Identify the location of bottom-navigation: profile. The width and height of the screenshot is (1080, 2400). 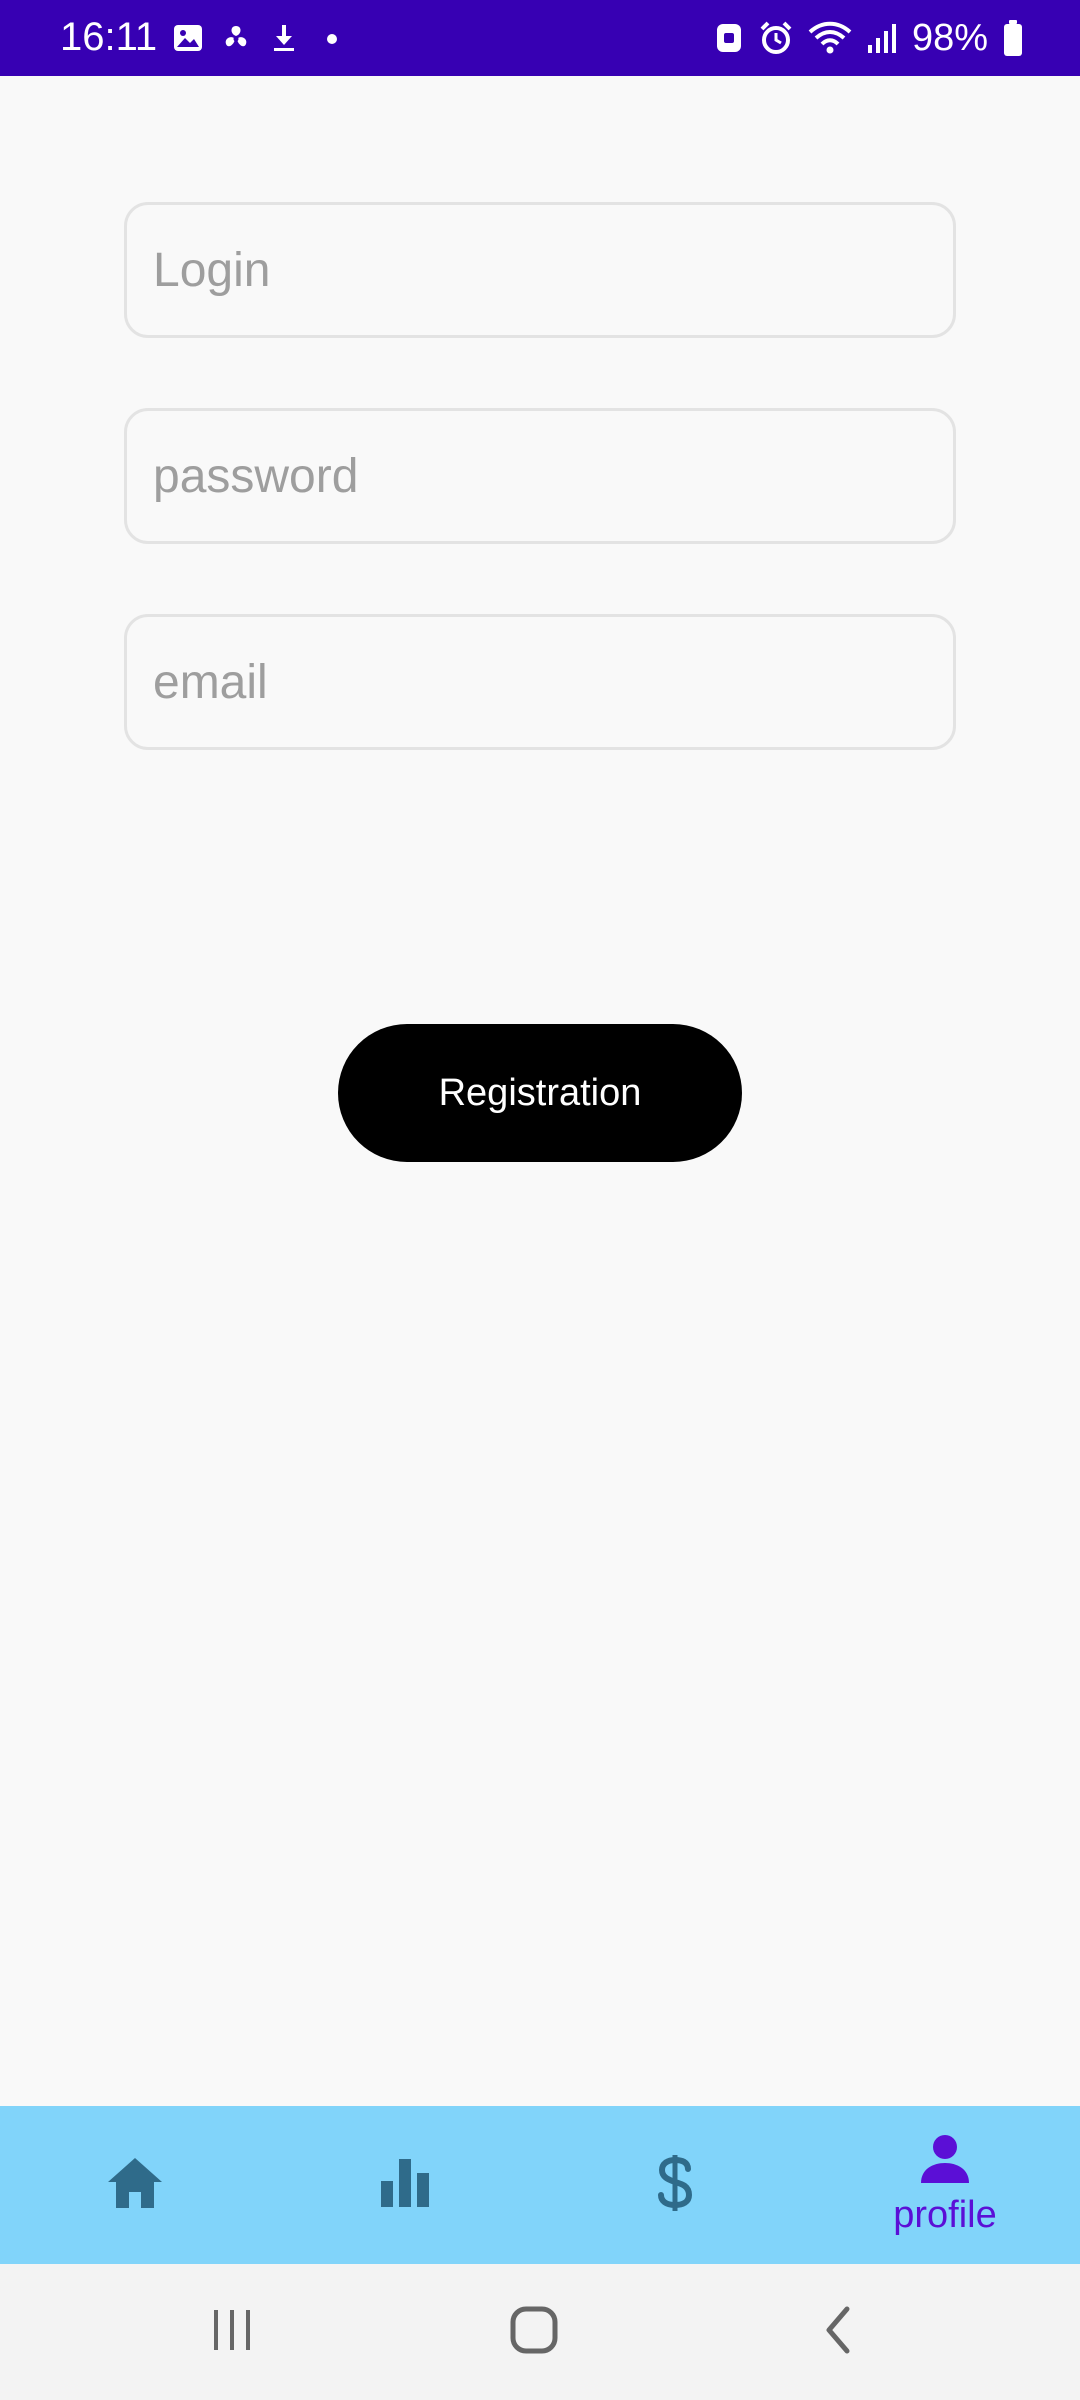
(540, 2185).